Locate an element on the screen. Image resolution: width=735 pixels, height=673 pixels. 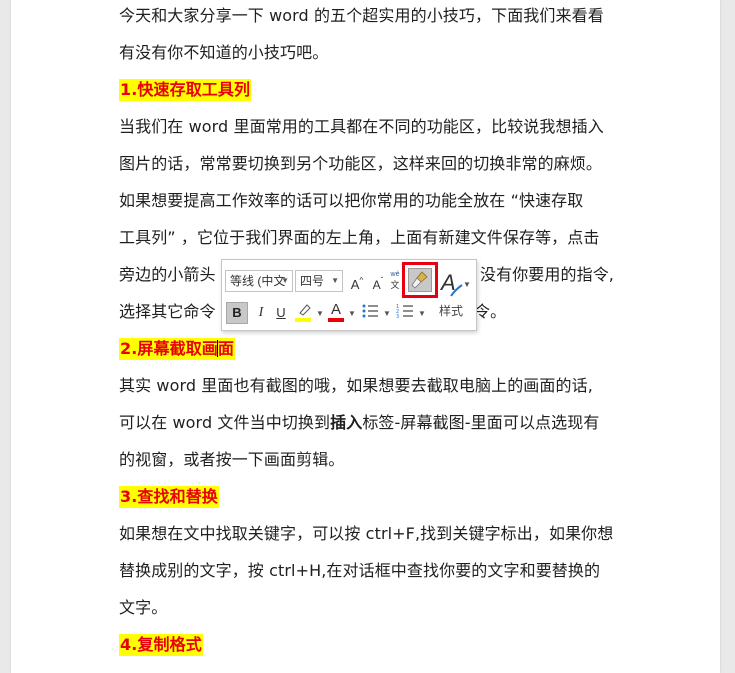
intro-line-2: 有没有你不知道的小技巧吧。 is located at coordinates (224, 52).